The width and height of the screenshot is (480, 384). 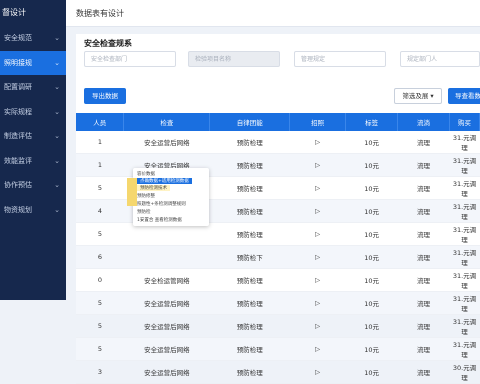 What do you see at coordinates (234, 59) in the screenshot?
I see `item-name-input: 检验项目名称` at bounding box center [234, 59].